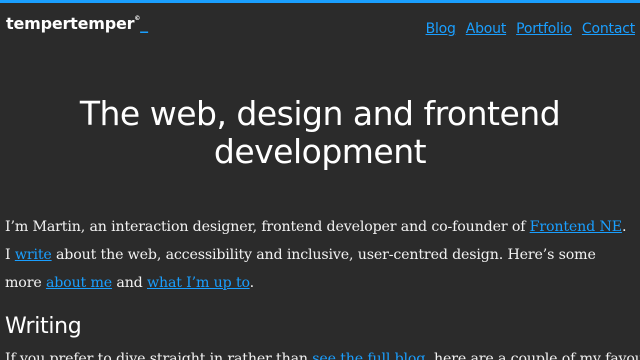 The height and width of the screenshot is (360, 640). Describe the element at coordinates (33, 255) in the screenshot. I see `write-link: write` at that location.